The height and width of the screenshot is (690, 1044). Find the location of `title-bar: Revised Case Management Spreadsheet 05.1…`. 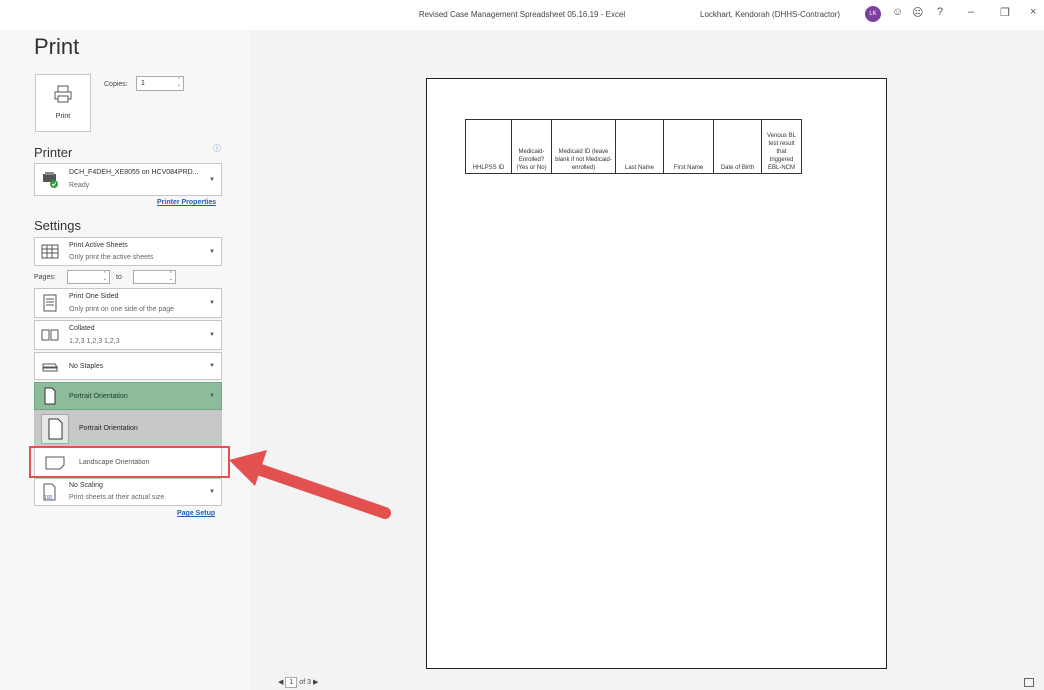

title-bar: Revised Case Management Spreadsheet 05.1… is located at coordinates (522, 15).